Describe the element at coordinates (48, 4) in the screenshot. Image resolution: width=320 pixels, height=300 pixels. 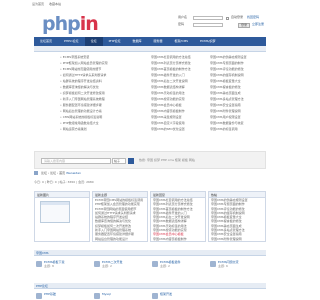
I see `top-links: 设为首页 收藏本站` at that location.